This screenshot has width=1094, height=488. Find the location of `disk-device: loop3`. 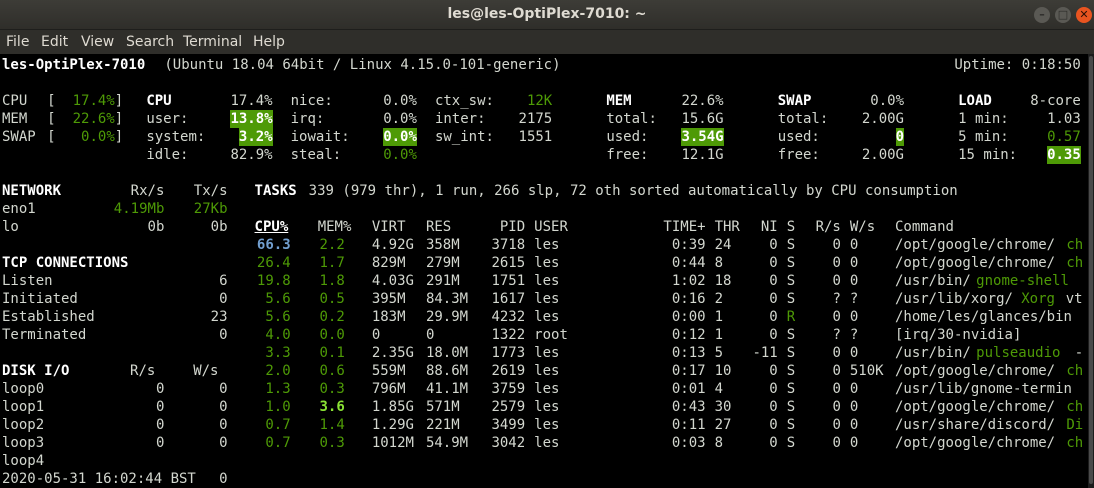

disk-device: loop3 is located at coordinates (23, 443).